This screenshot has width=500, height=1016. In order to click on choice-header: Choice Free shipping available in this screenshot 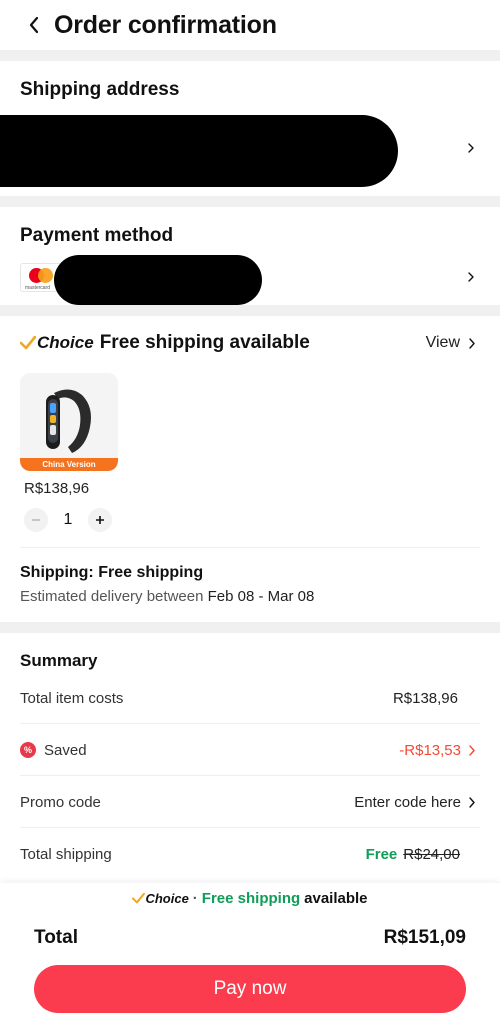, I will do `click(165, 343)`.